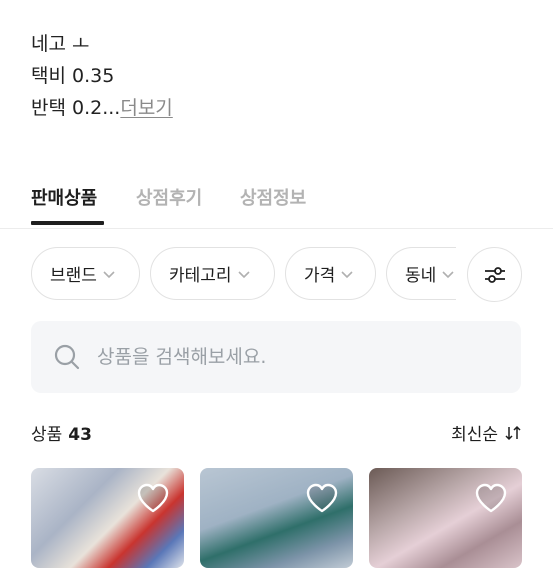 This screenshot has width=553, height=568. I want to click on more-link: 더보기, so click(146, 108).